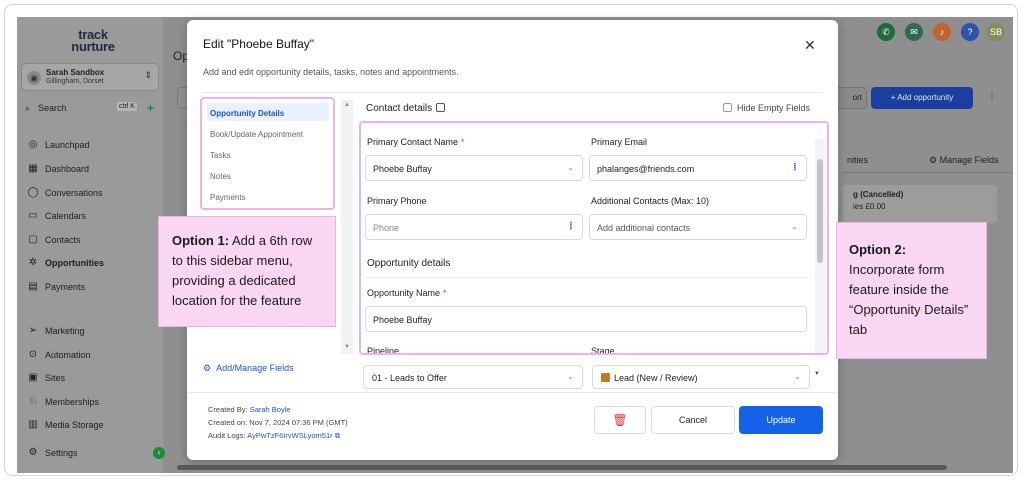 This screenshot has width=1024, height=482. Describe the element at coordinates (259, 44) in the screenshot. I see `modal-title: Edit "Phoebe Buffay"` at that location.